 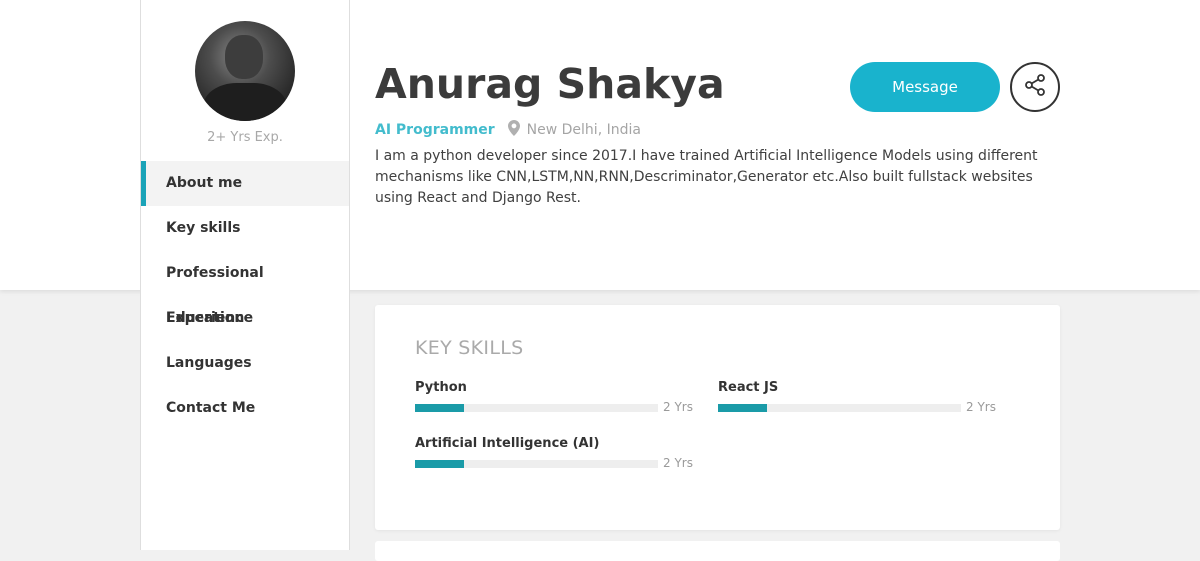 What do you see at coordinates (245, 408) in the screenshot?
I see `sidebar-item-contact-me: Contact Me` at bounding box center [245, 408].